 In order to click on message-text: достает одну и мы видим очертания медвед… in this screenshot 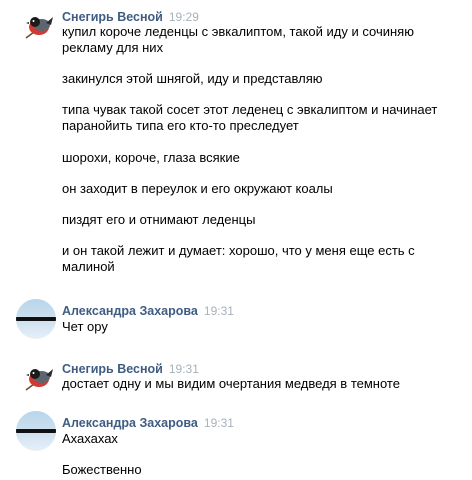, I will do `click(231, 383)`.